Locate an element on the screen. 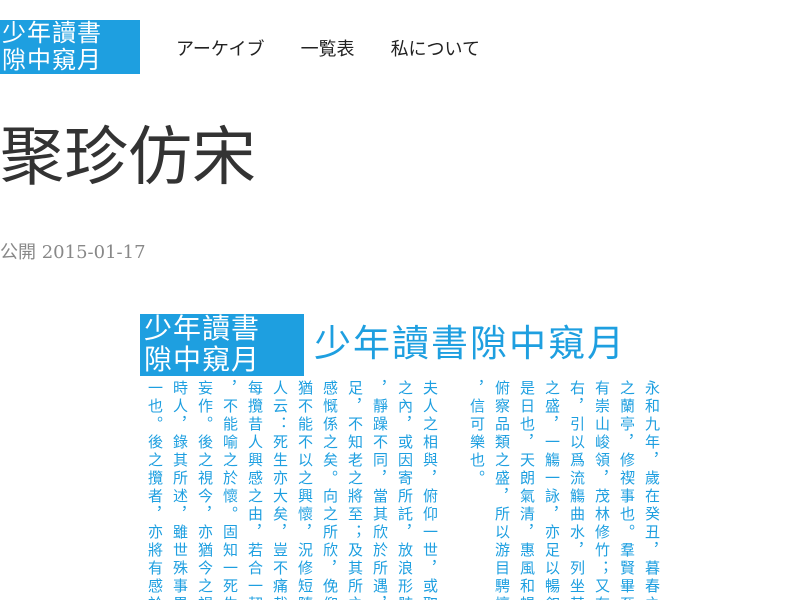 Image resolution: width=800 pixels, height=600 pixels. text-column: 右，引以爲流觴曲水，列坐其次。 is located at coordinates (577, 490).